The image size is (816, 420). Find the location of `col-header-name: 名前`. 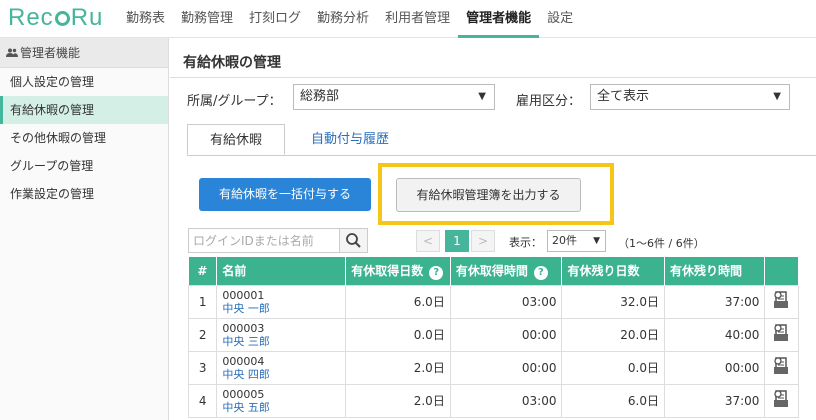

col-header-name: 名前 is located at coordinates (281, 271).